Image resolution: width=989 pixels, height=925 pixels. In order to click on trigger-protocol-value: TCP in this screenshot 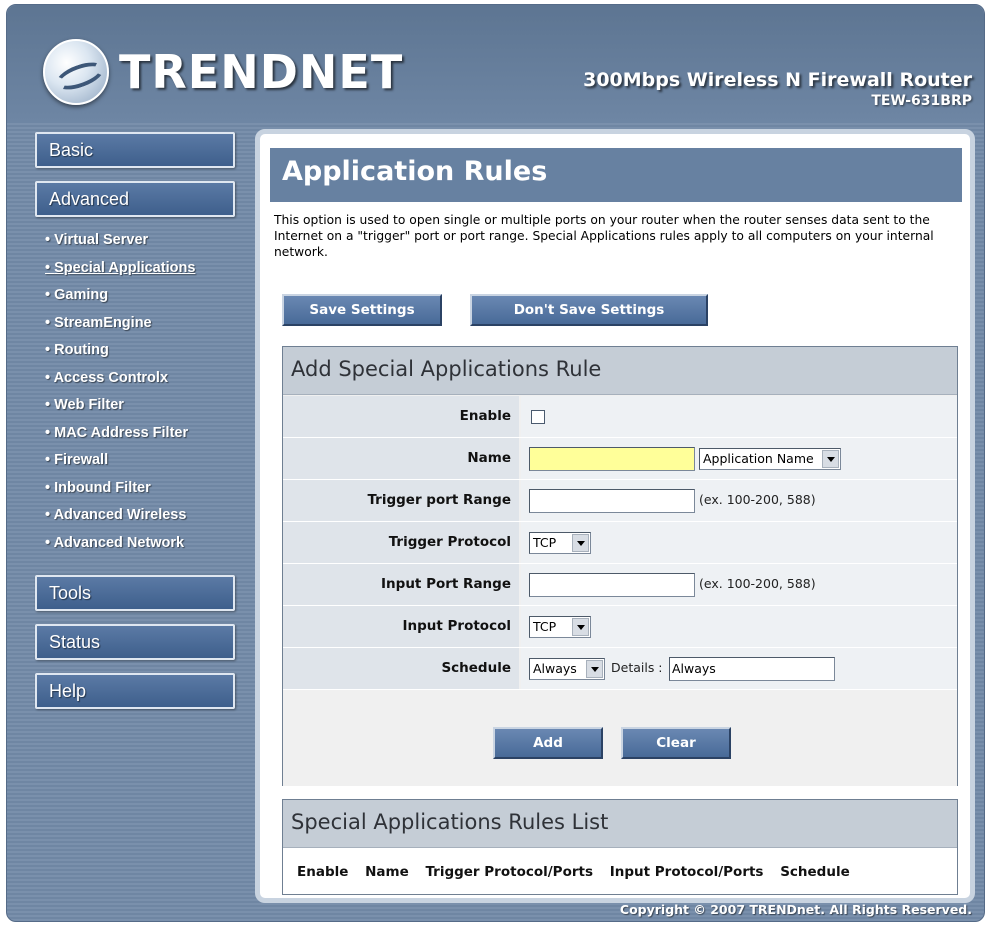, I will do `click(545, 542)`.